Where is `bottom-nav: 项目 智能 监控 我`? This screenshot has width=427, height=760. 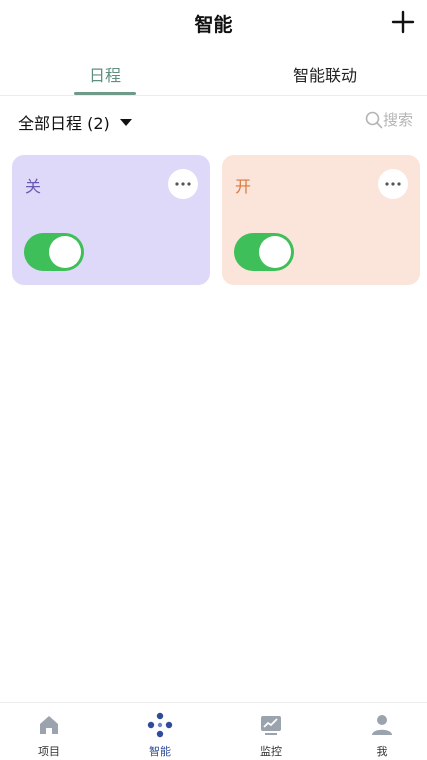
bottom-nav: 项目 智能 监控 我 is located at coordinates (213, 731).